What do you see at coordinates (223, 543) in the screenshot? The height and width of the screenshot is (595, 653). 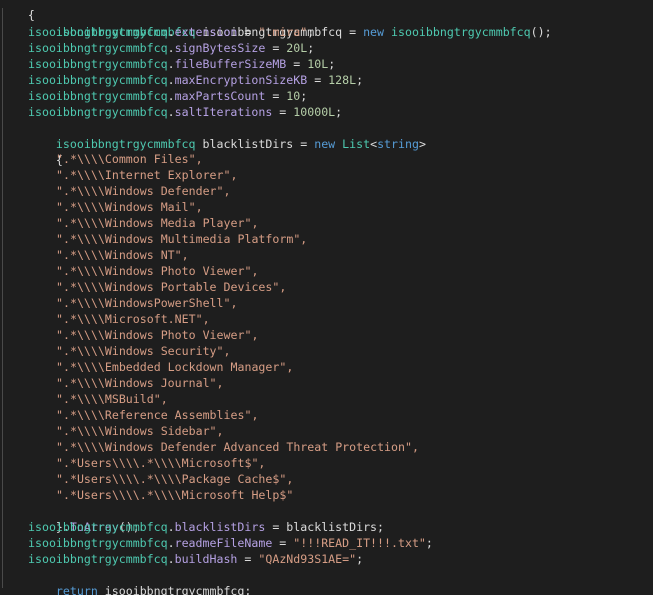 I see `assignment-property: readmeFileName` at bounding box center [223, 543].